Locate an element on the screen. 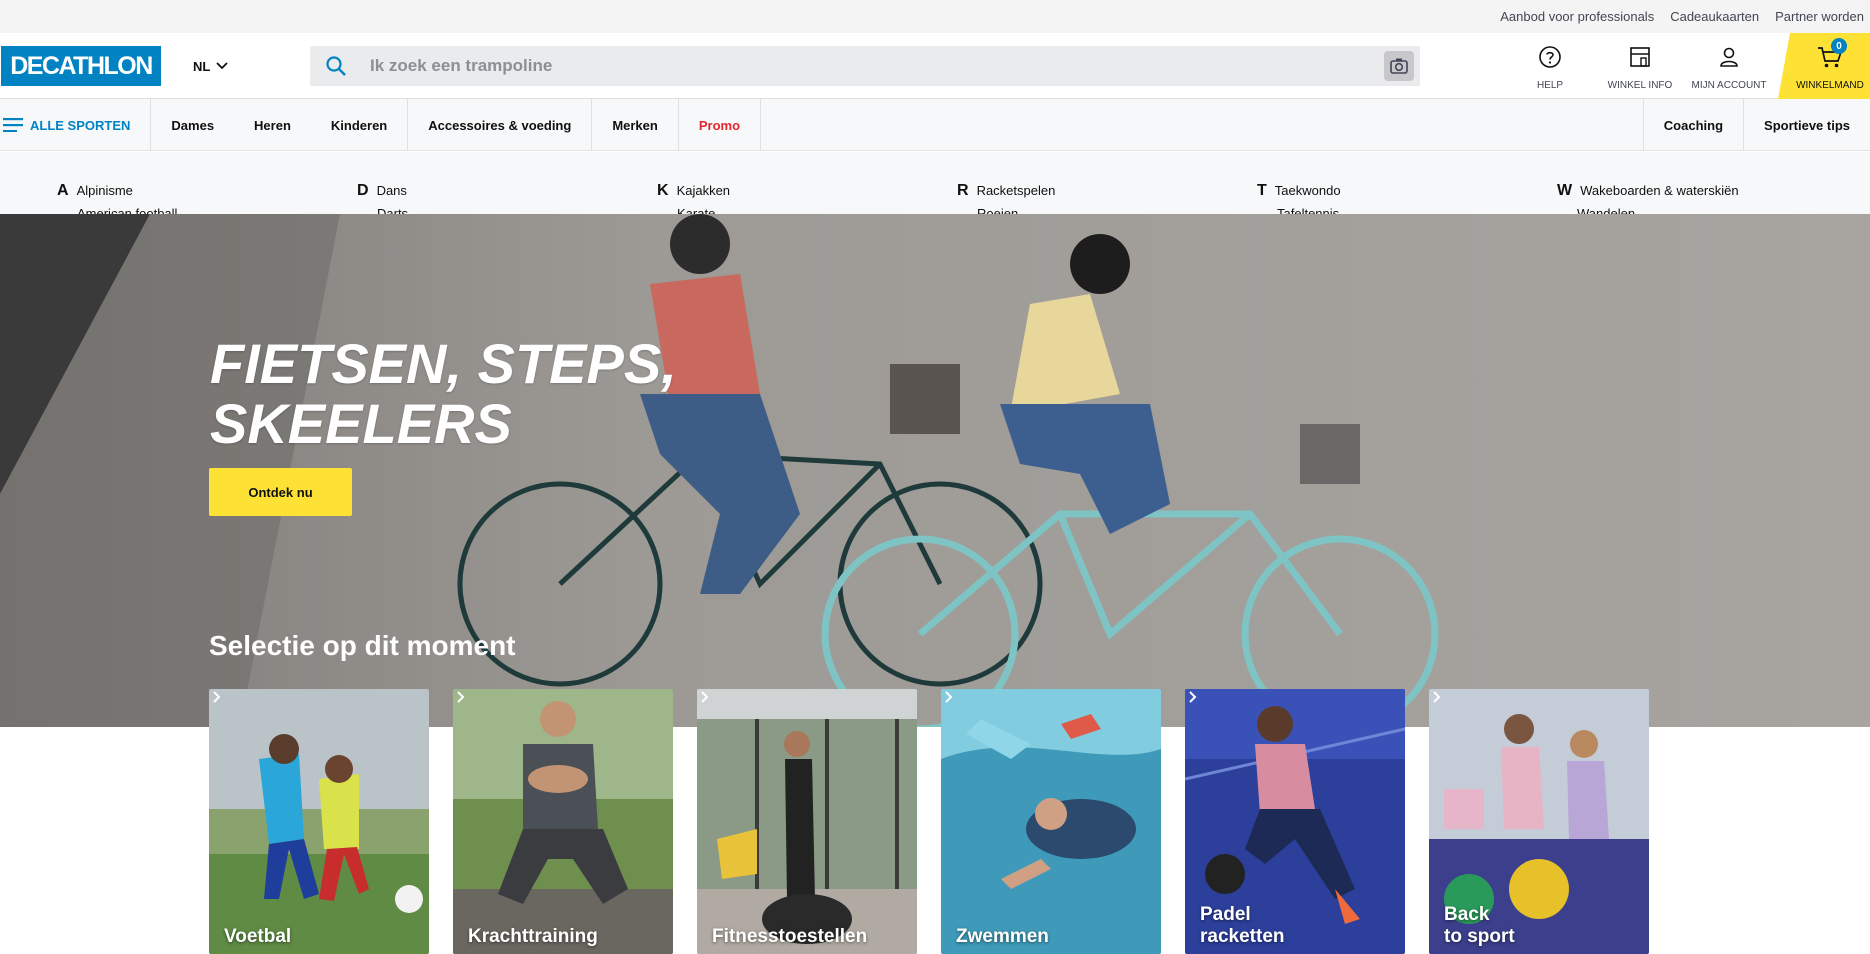 This screenshot has height=954, width=1870. language-selector: NL is located at coordinates (210, 66).